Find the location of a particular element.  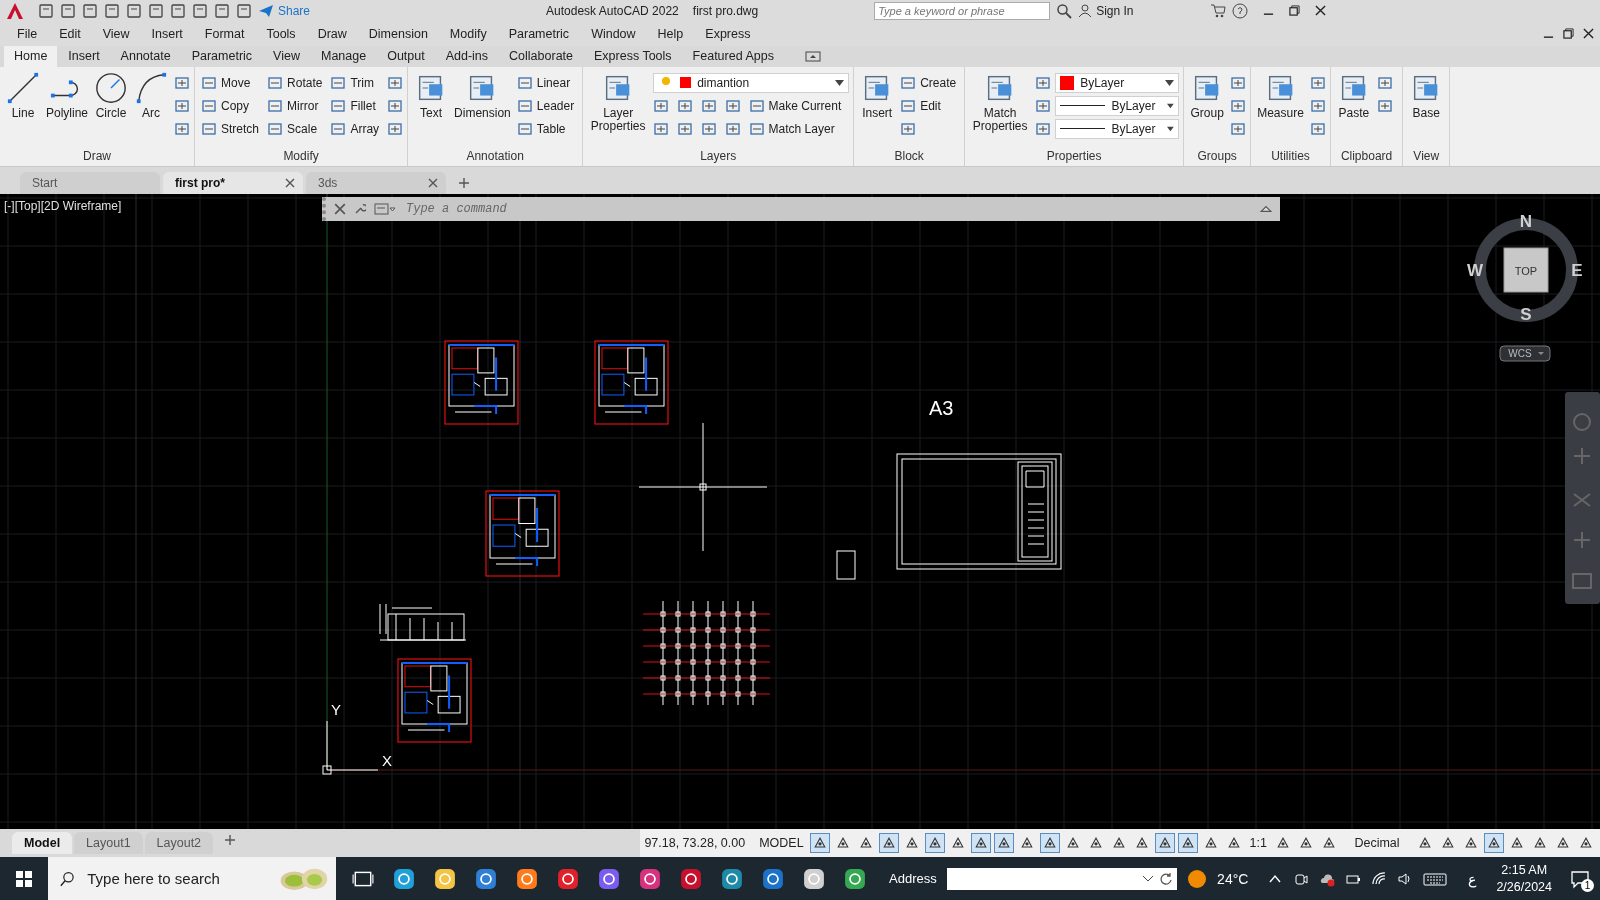

menu-item: Parametric is located at coordinates (539, 33).